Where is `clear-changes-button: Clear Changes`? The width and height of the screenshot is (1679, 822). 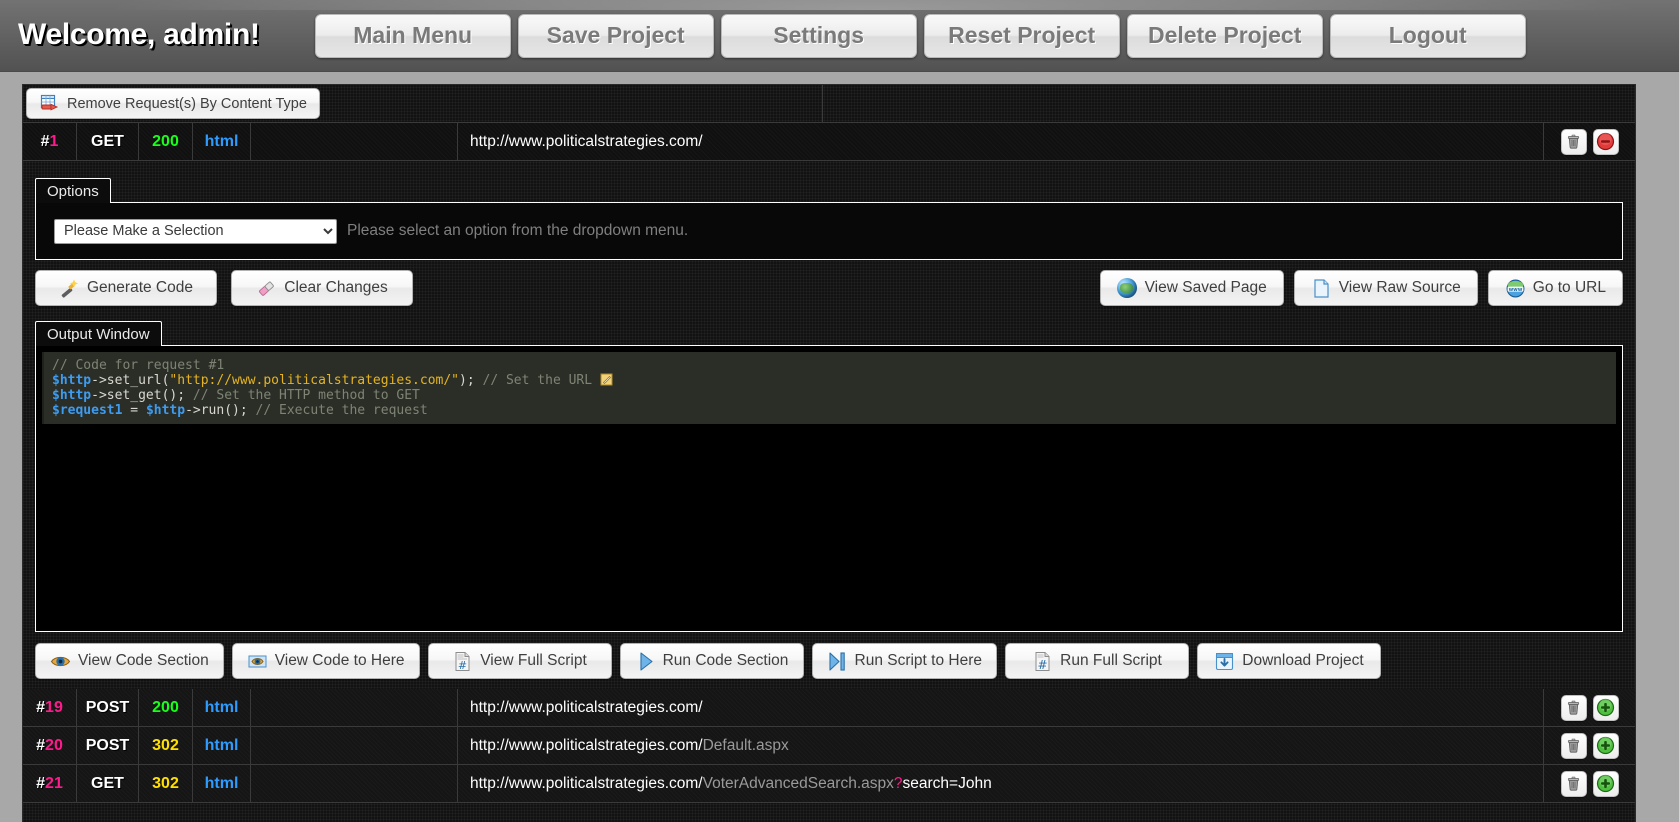 clear-changes-button: Clear Changes is located at coordinates (322, 288).